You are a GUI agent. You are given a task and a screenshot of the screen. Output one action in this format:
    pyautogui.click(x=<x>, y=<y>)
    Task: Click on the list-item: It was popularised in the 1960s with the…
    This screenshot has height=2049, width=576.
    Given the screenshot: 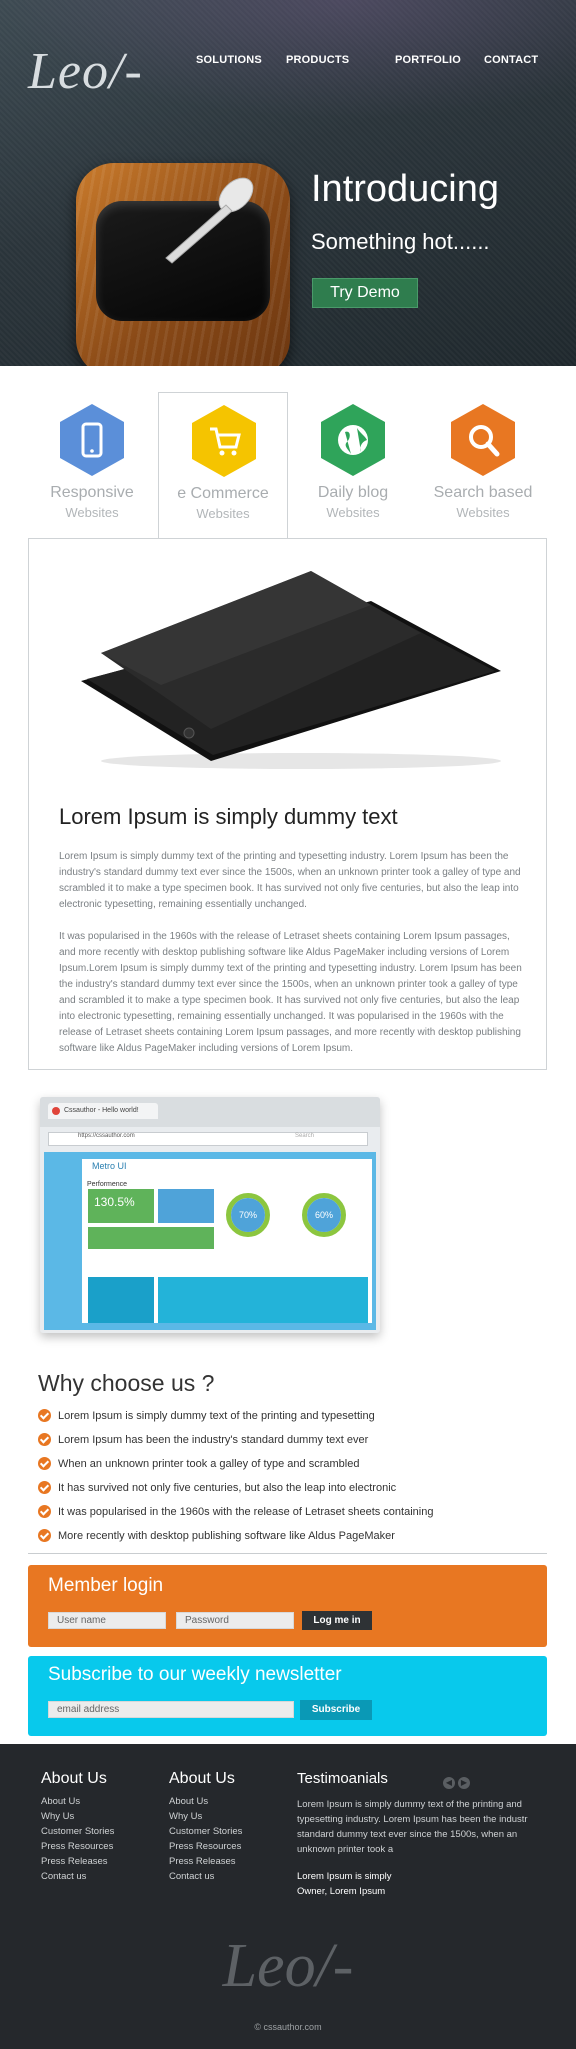 What is the action you would take?
    pyautogui.click(x=278, y=1516)
    